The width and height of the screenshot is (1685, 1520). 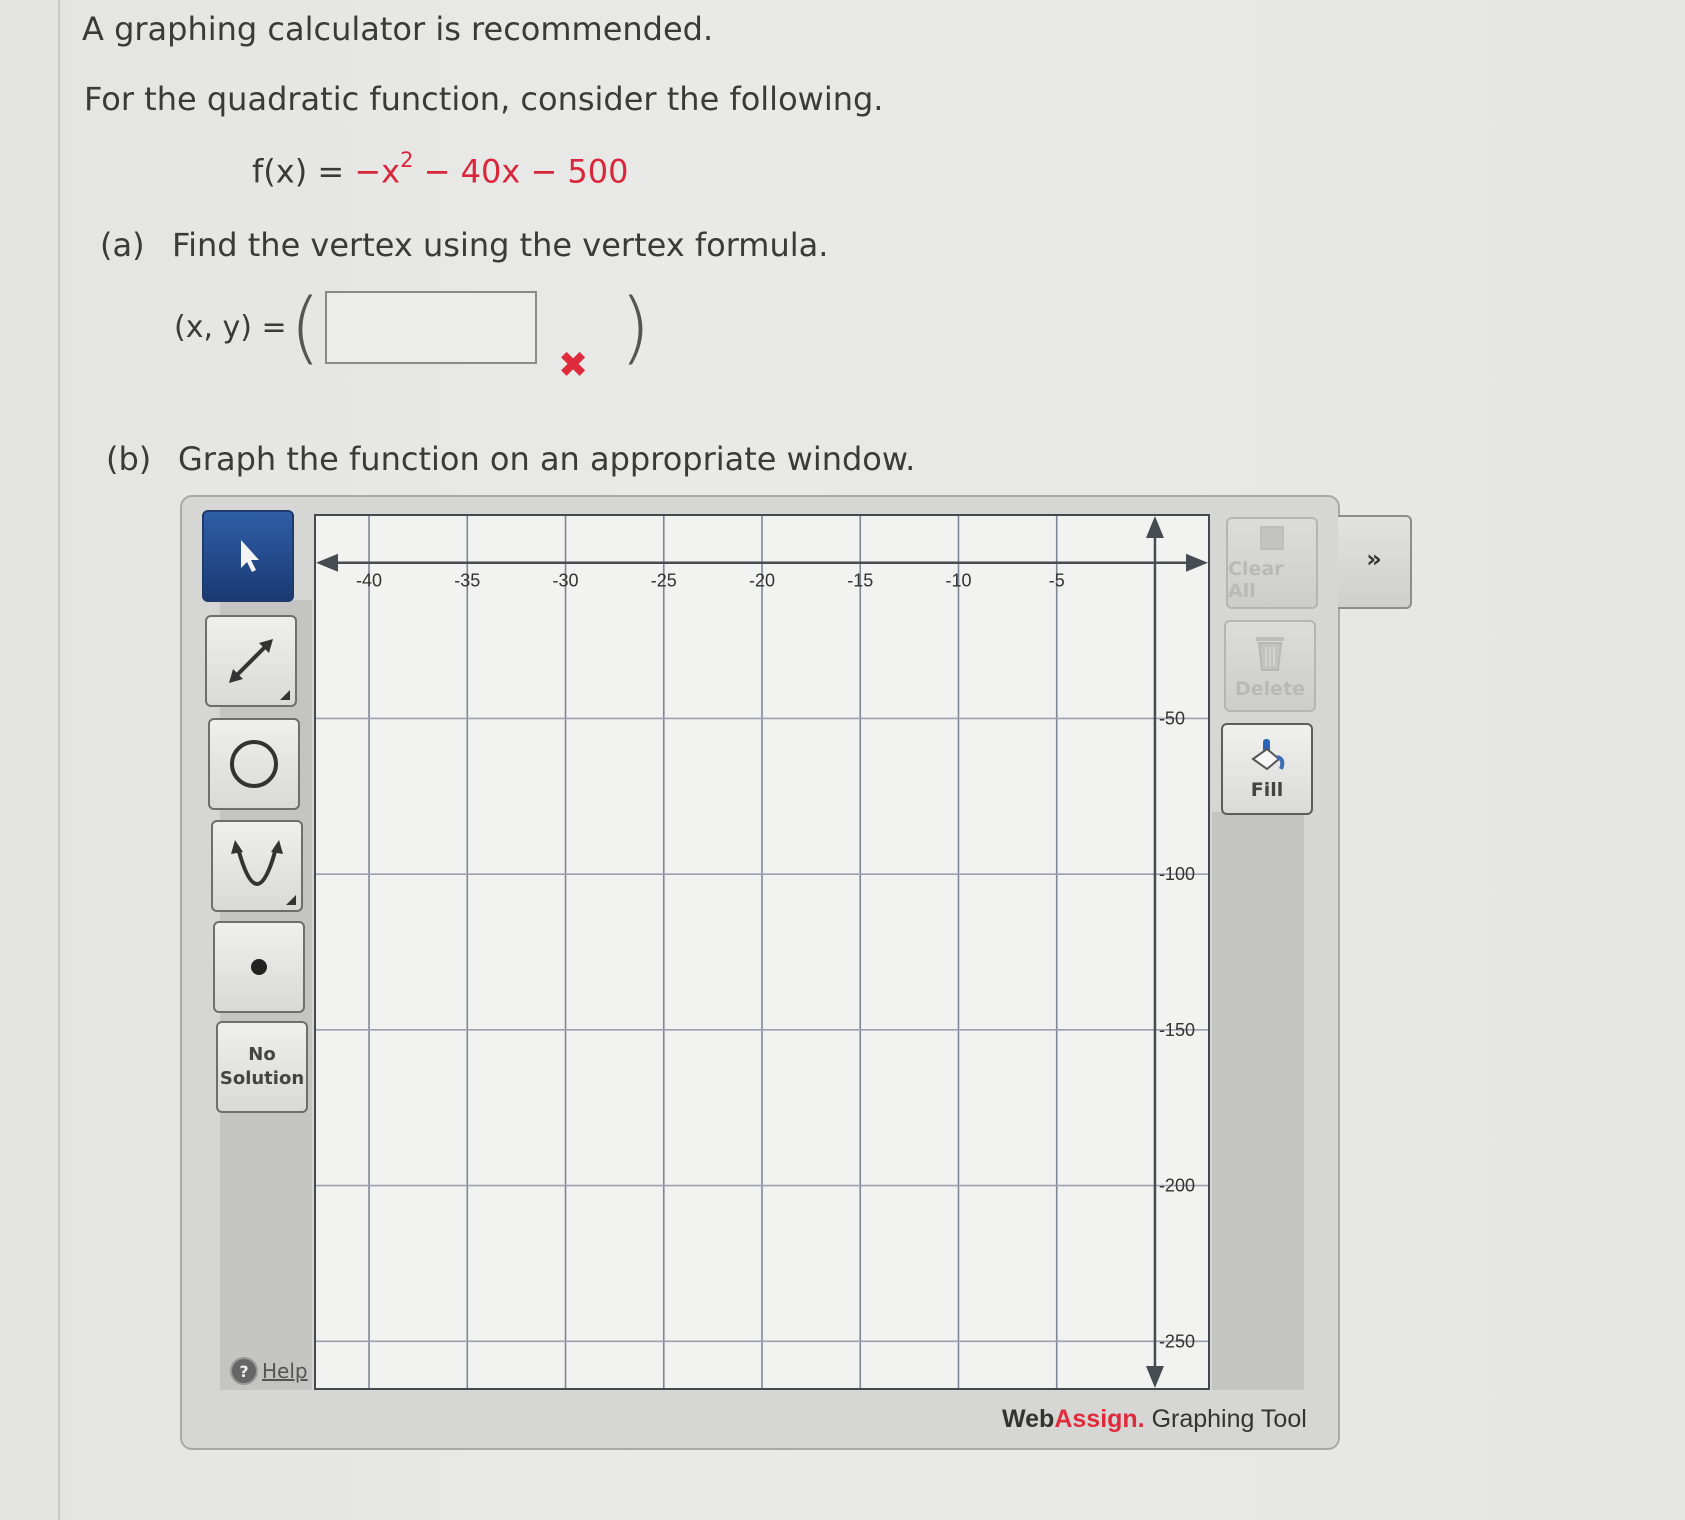 I want to click on circle-icon, so click(x=254, y=764).